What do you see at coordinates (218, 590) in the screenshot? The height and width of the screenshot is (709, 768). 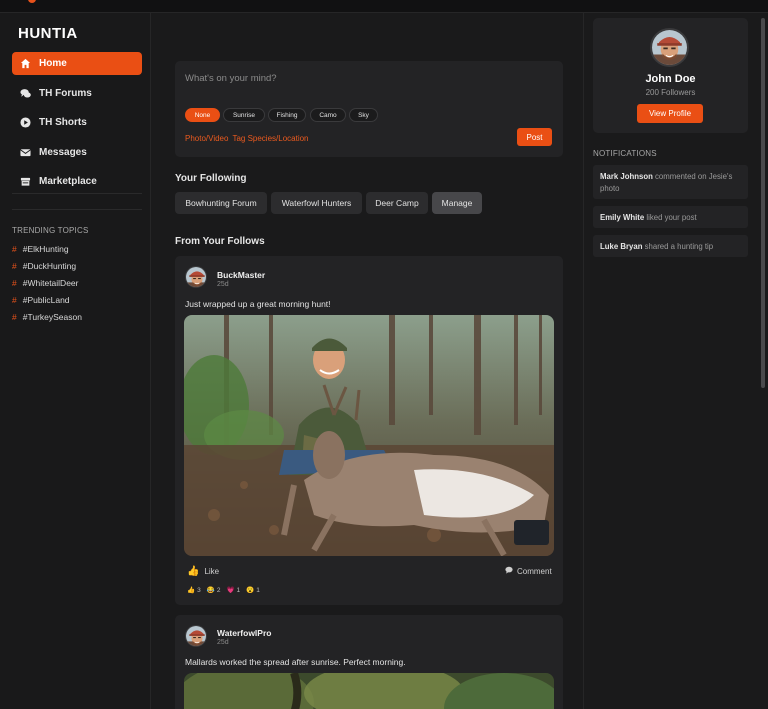 I see `reaction-count-value: 2` at bounding box center [218, 590].